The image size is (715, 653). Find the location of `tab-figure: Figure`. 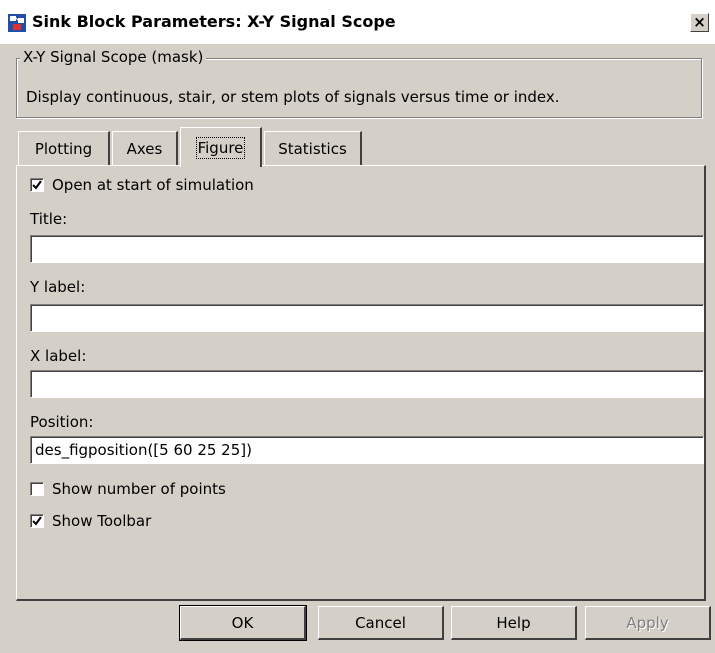

tab-figure: Figure is located at coordinates (221, 147).